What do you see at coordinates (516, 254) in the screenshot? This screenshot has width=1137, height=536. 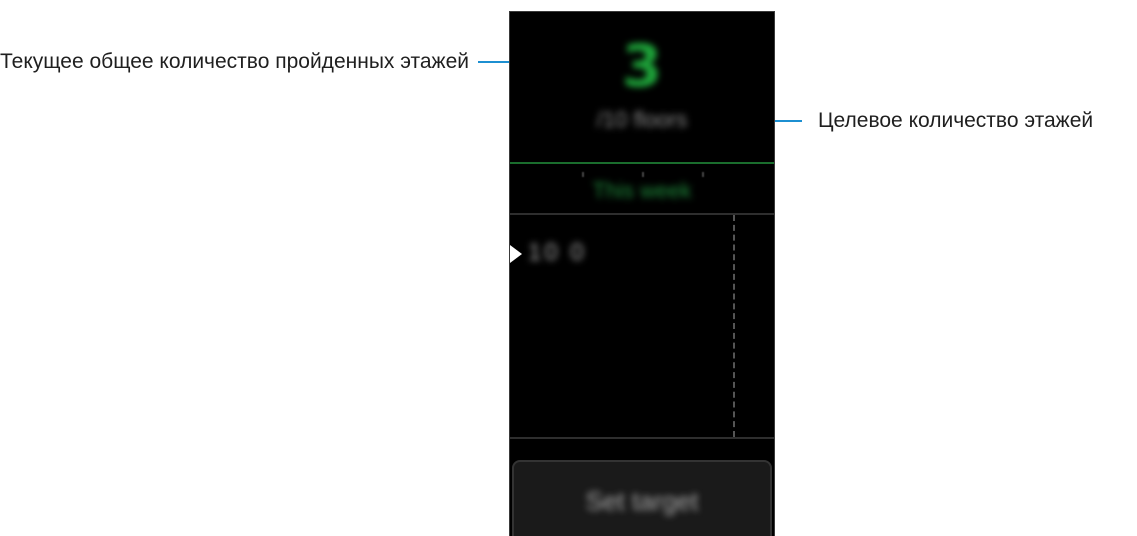 I see `graph-pointer-icon` at bounding box center [516, 254].